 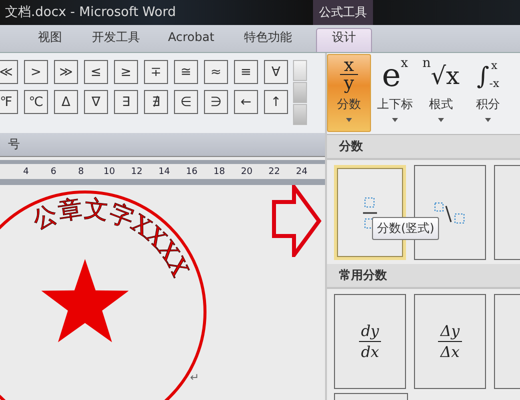 I want to click on ruler-number: 6, so click(x=54, y=171).